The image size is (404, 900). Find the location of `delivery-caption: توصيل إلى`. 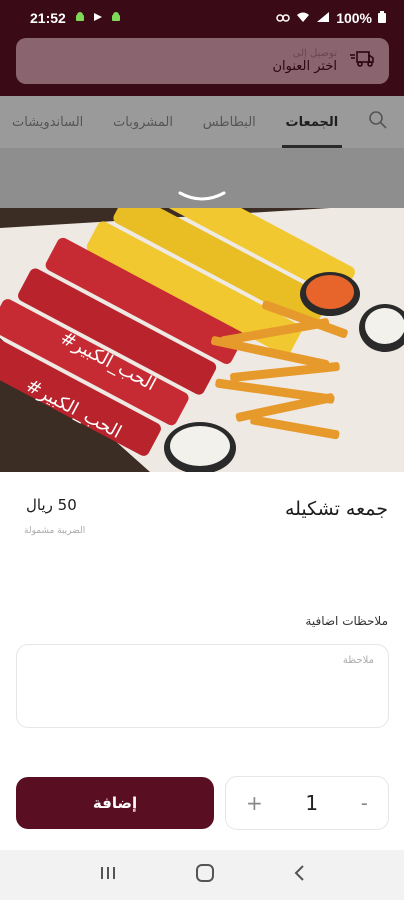

delivery-caption: توصيل إلى is located at coordinates (314, 53).